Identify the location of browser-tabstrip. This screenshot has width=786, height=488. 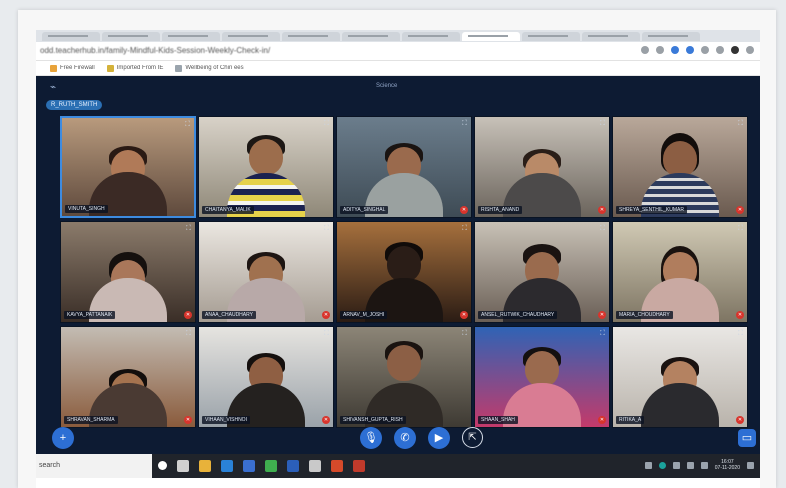
(398, 36).